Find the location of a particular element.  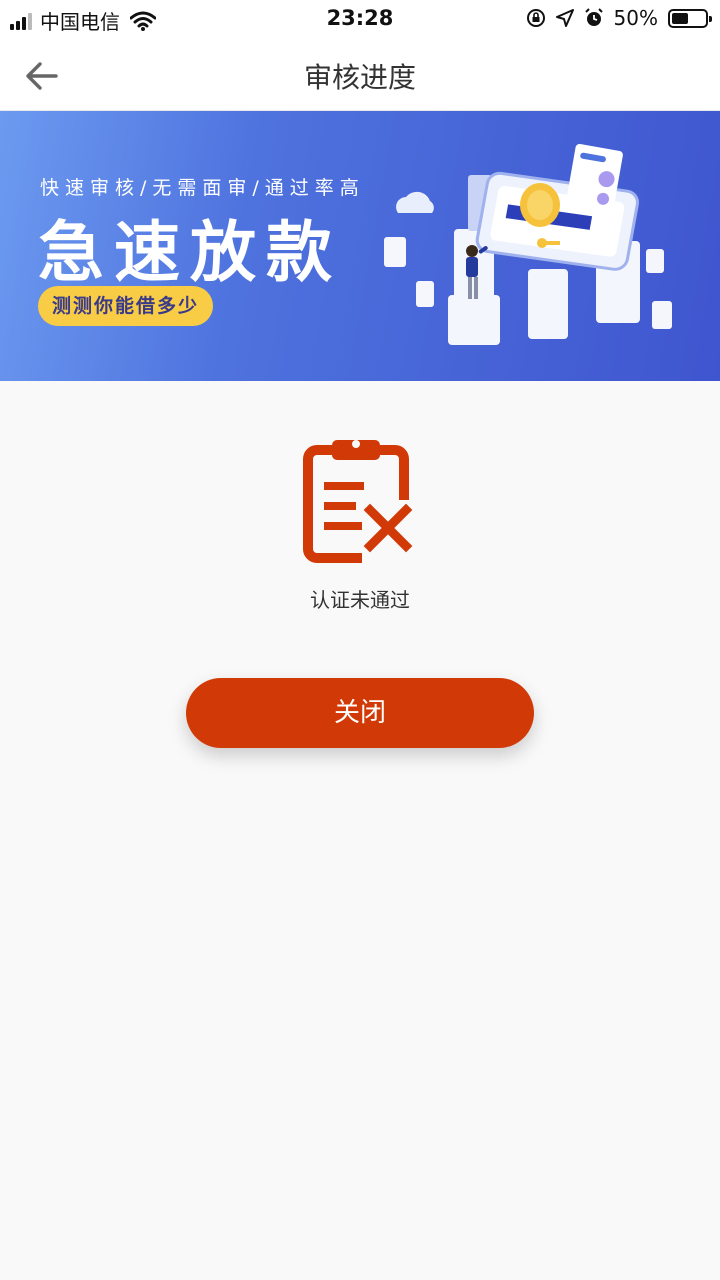

battery-percent: 50% is located at coordinates (635, 18).